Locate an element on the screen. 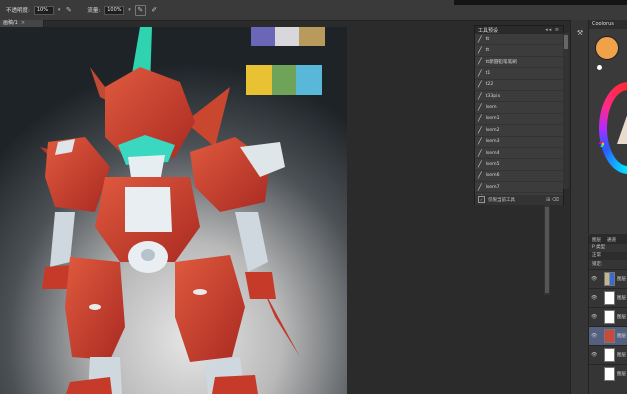 This screenshot has width=627, height=394. color-wheel is located at coordinates (613, 128).